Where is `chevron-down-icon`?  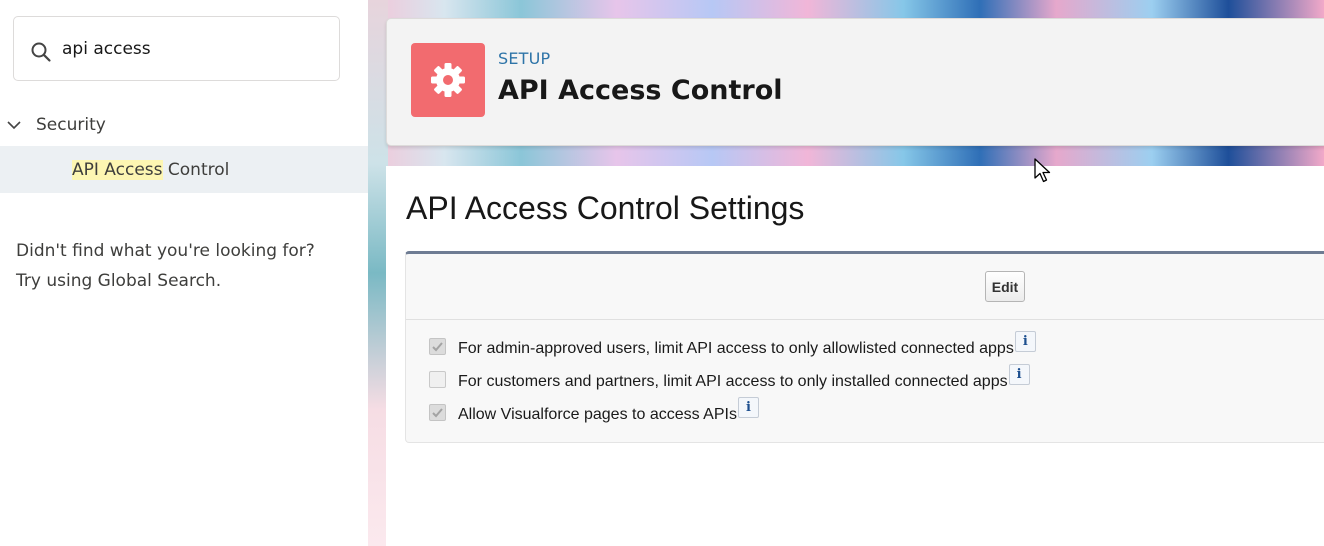
chevron-down-icon is located at coordinates (14, 125).